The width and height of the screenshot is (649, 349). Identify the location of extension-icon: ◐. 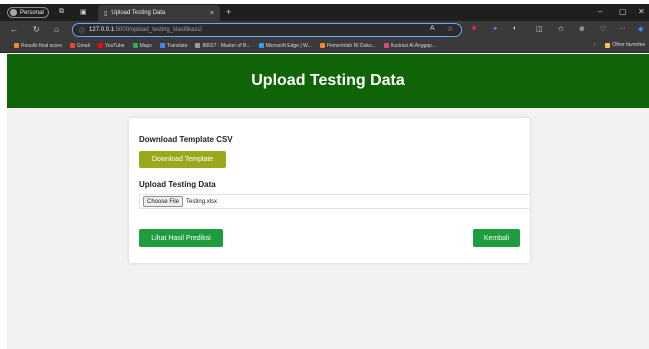
(515, 28).